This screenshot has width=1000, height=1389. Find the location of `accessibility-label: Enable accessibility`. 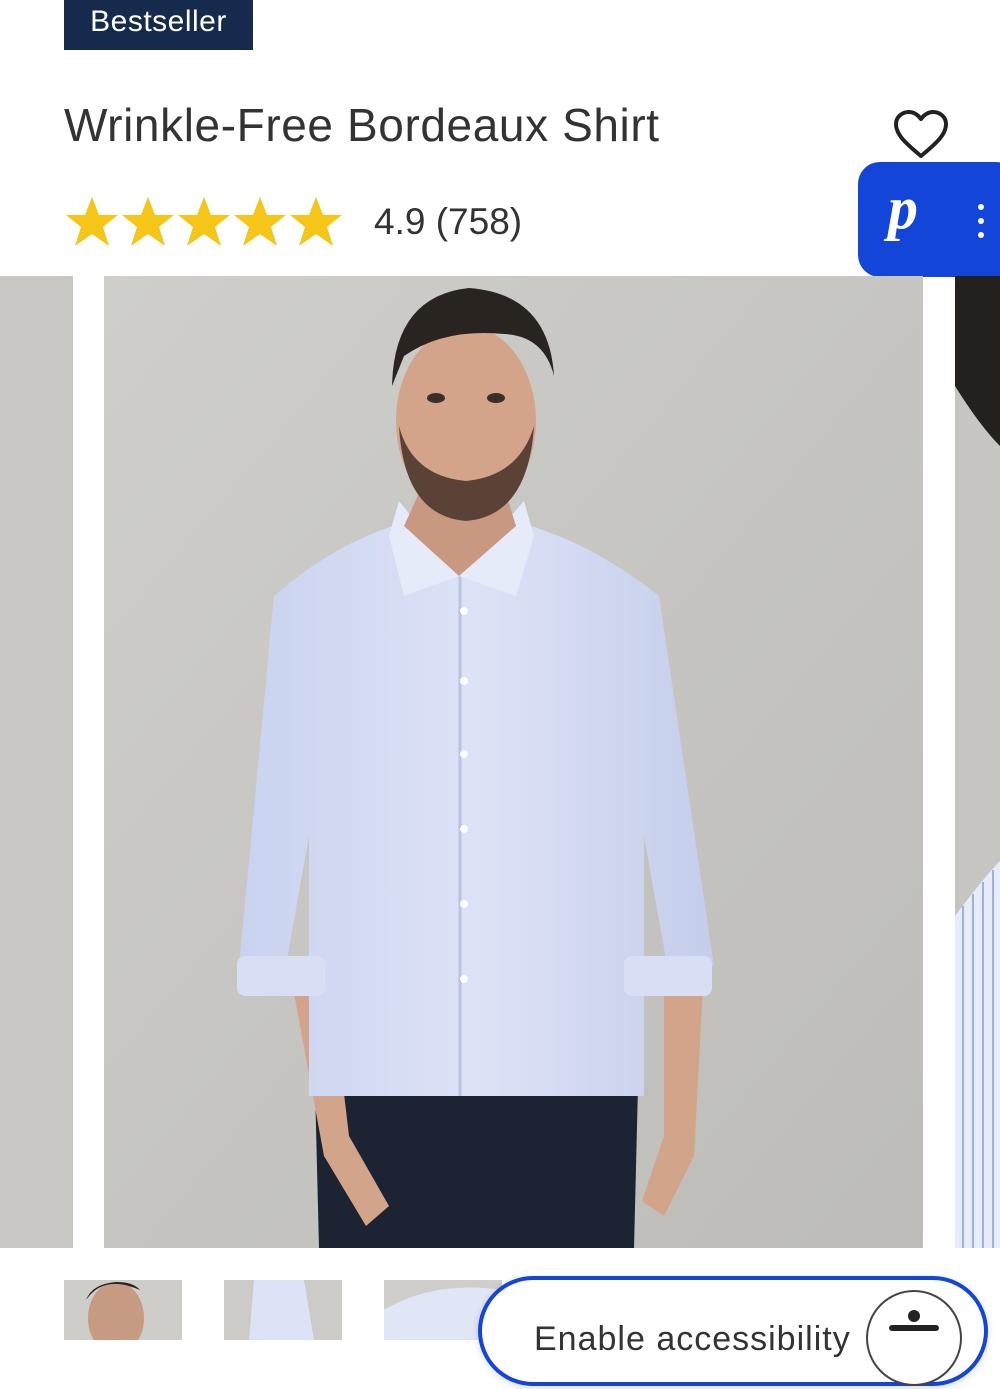

accessibility-label: Enable accessibility is located at coordinates (692, 1339).